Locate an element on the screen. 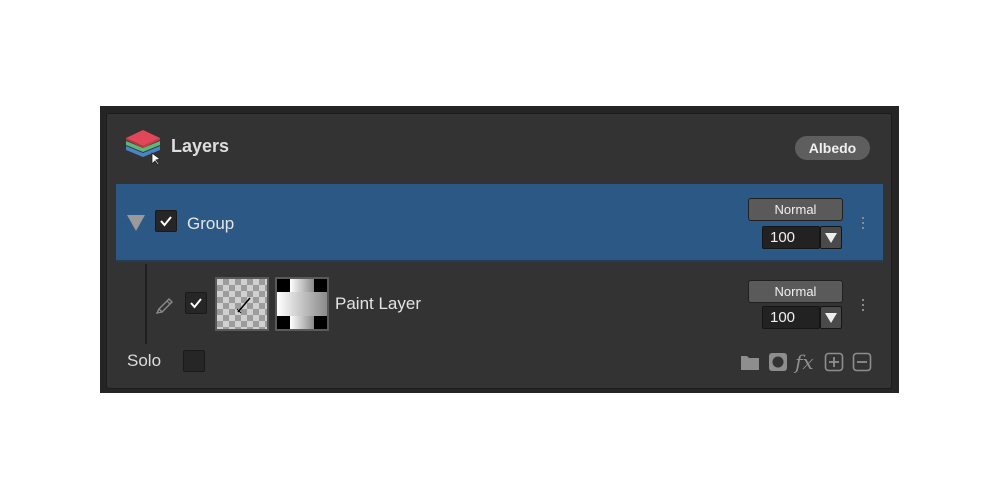 This screenshot has width=1000, height=500. layer-content-thumbnail is located at coordinates (242, 304).